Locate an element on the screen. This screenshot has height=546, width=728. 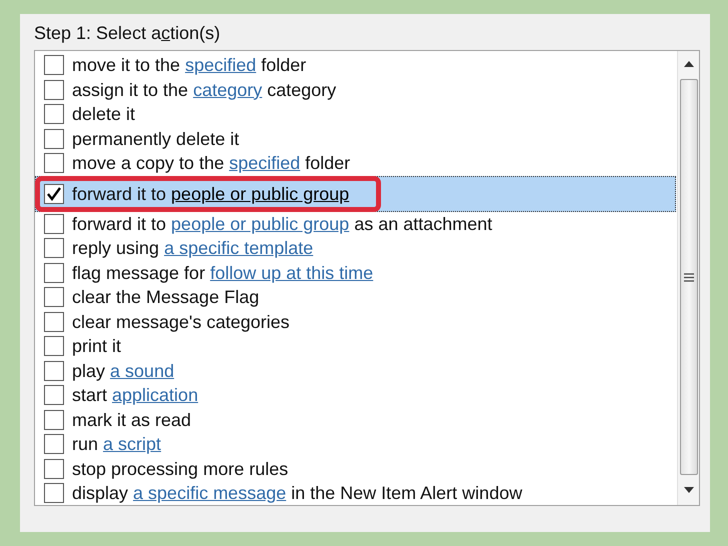
action-label: permanently delete it is located at coordinates (156, 139).